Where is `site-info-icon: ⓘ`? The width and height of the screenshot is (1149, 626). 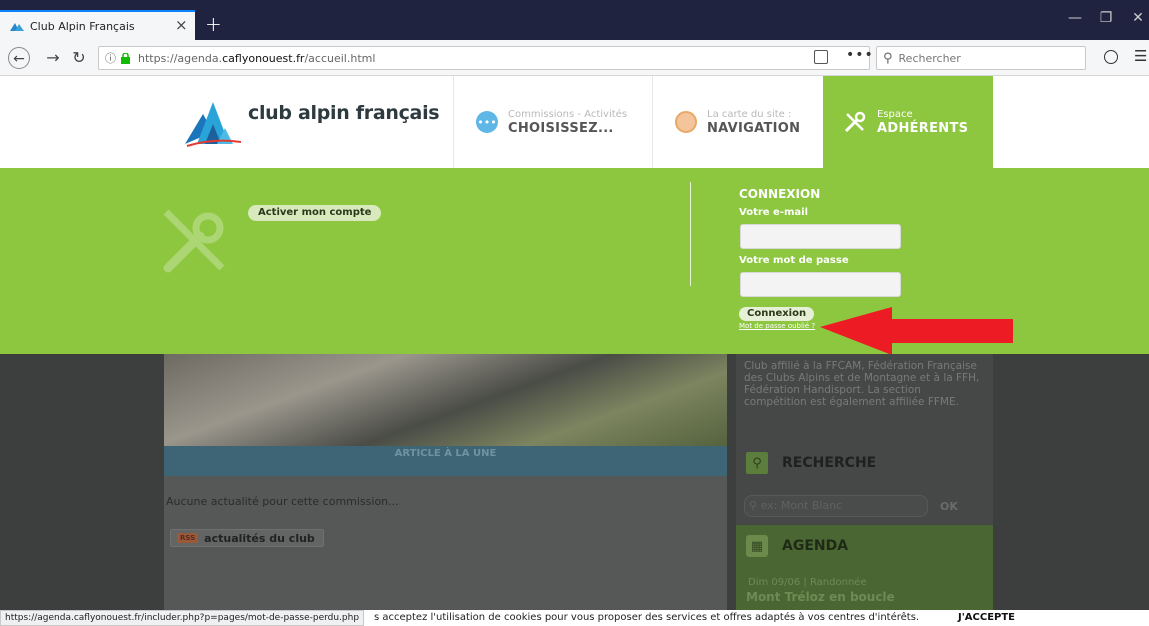 site-info-icon: ⓘ is located at coordinates (110, 58).